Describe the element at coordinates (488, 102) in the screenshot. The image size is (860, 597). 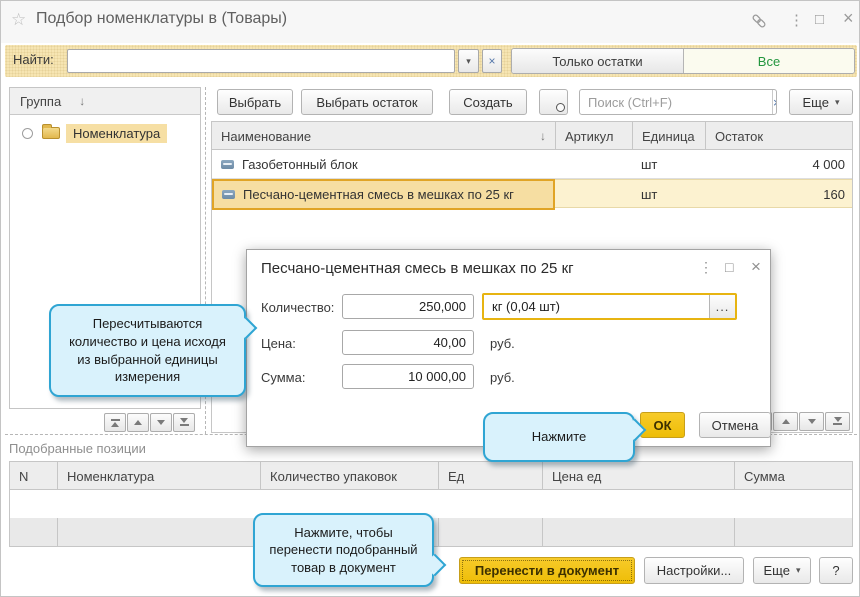
I see `create-button: Создать` at that location.